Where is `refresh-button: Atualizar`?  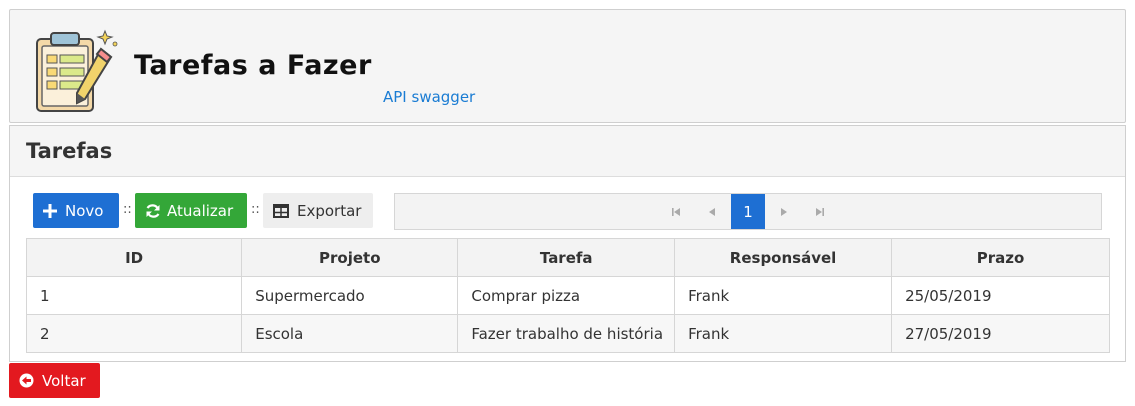
refresh-button: Atualizar is located at coordinates (191, 210).